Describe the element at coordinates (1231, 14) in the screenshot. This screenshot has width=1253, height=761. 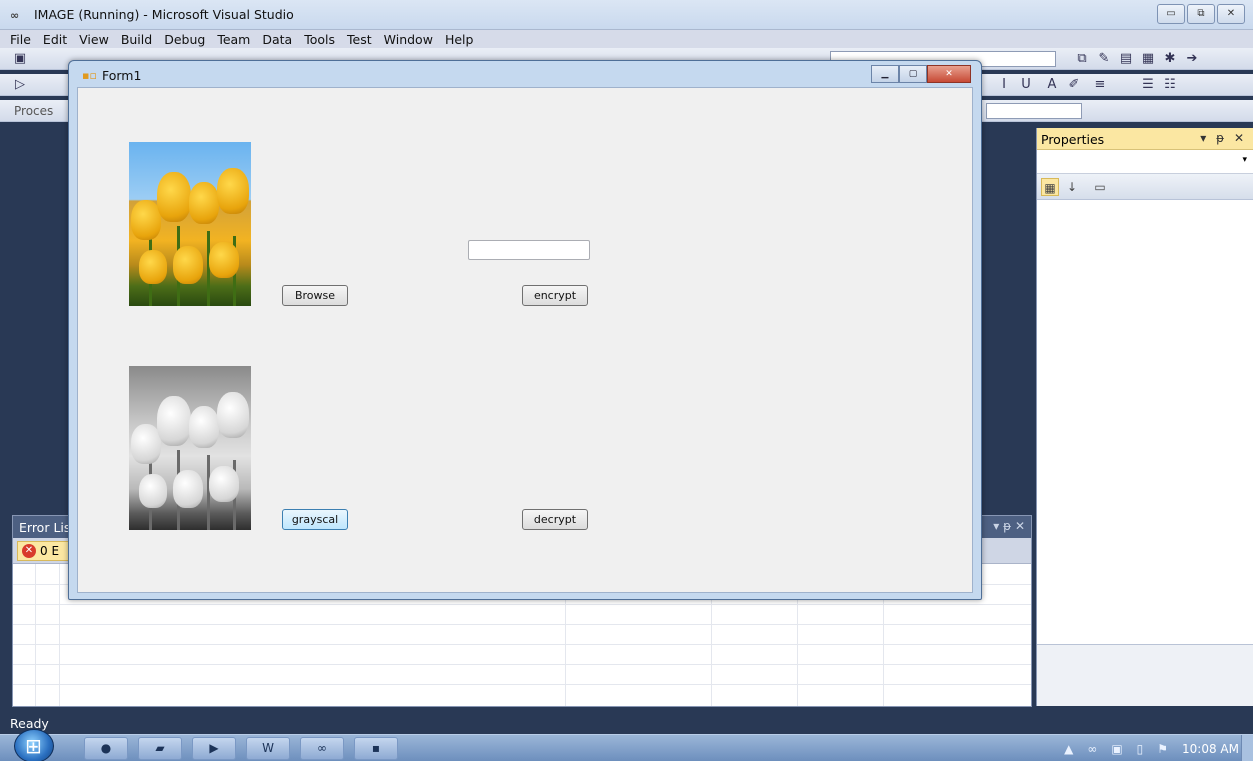
I see `close-button: ✕` at that location.